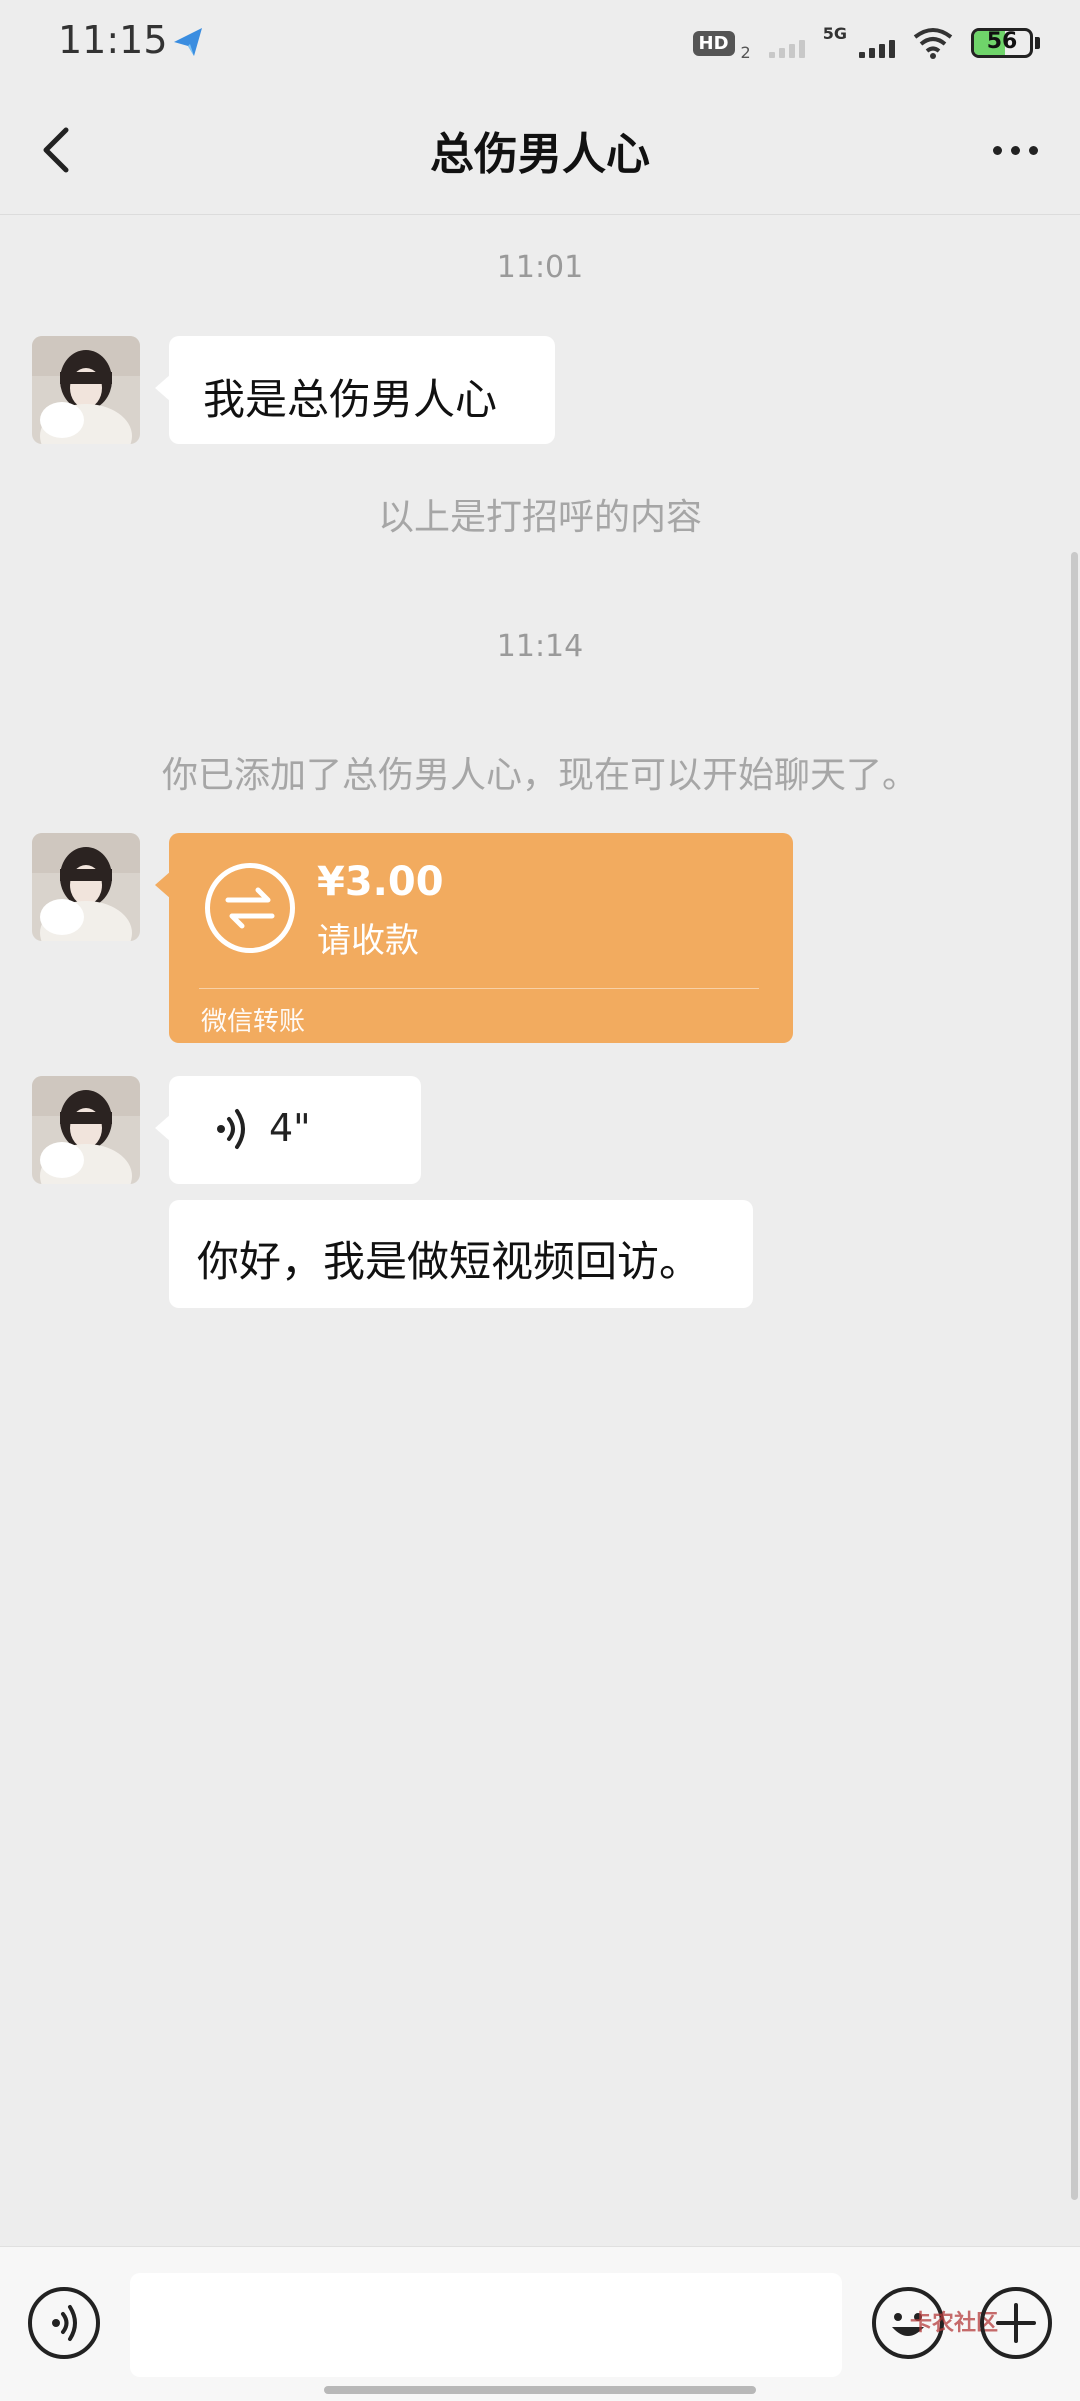  I want to click on message-text: 你好，我是做短视频回访。, so click(449, 1261).